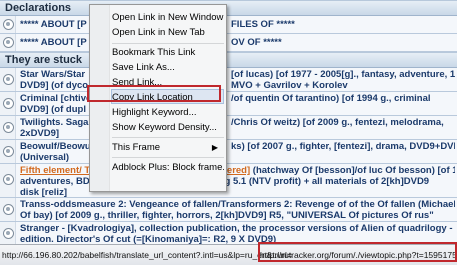  Describe the element at coordinates (263, 24) in the screenshot. I see `topic-link-continued: FILES OF *****` at that location.